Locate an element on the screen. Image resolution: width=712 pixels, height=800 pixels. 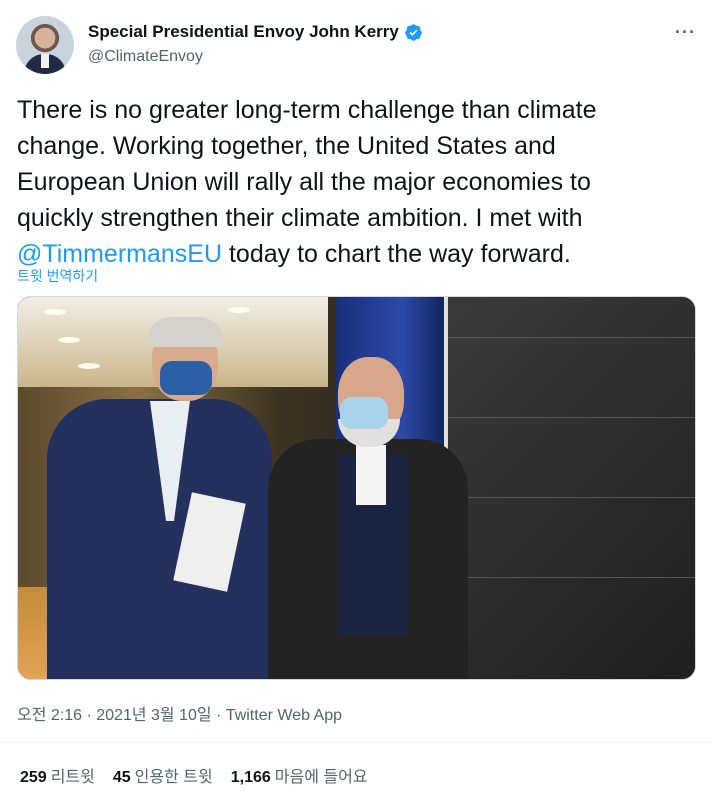
quote-tweets-stat: 45 인용한 트윗 is located at coordinates (163, 775).